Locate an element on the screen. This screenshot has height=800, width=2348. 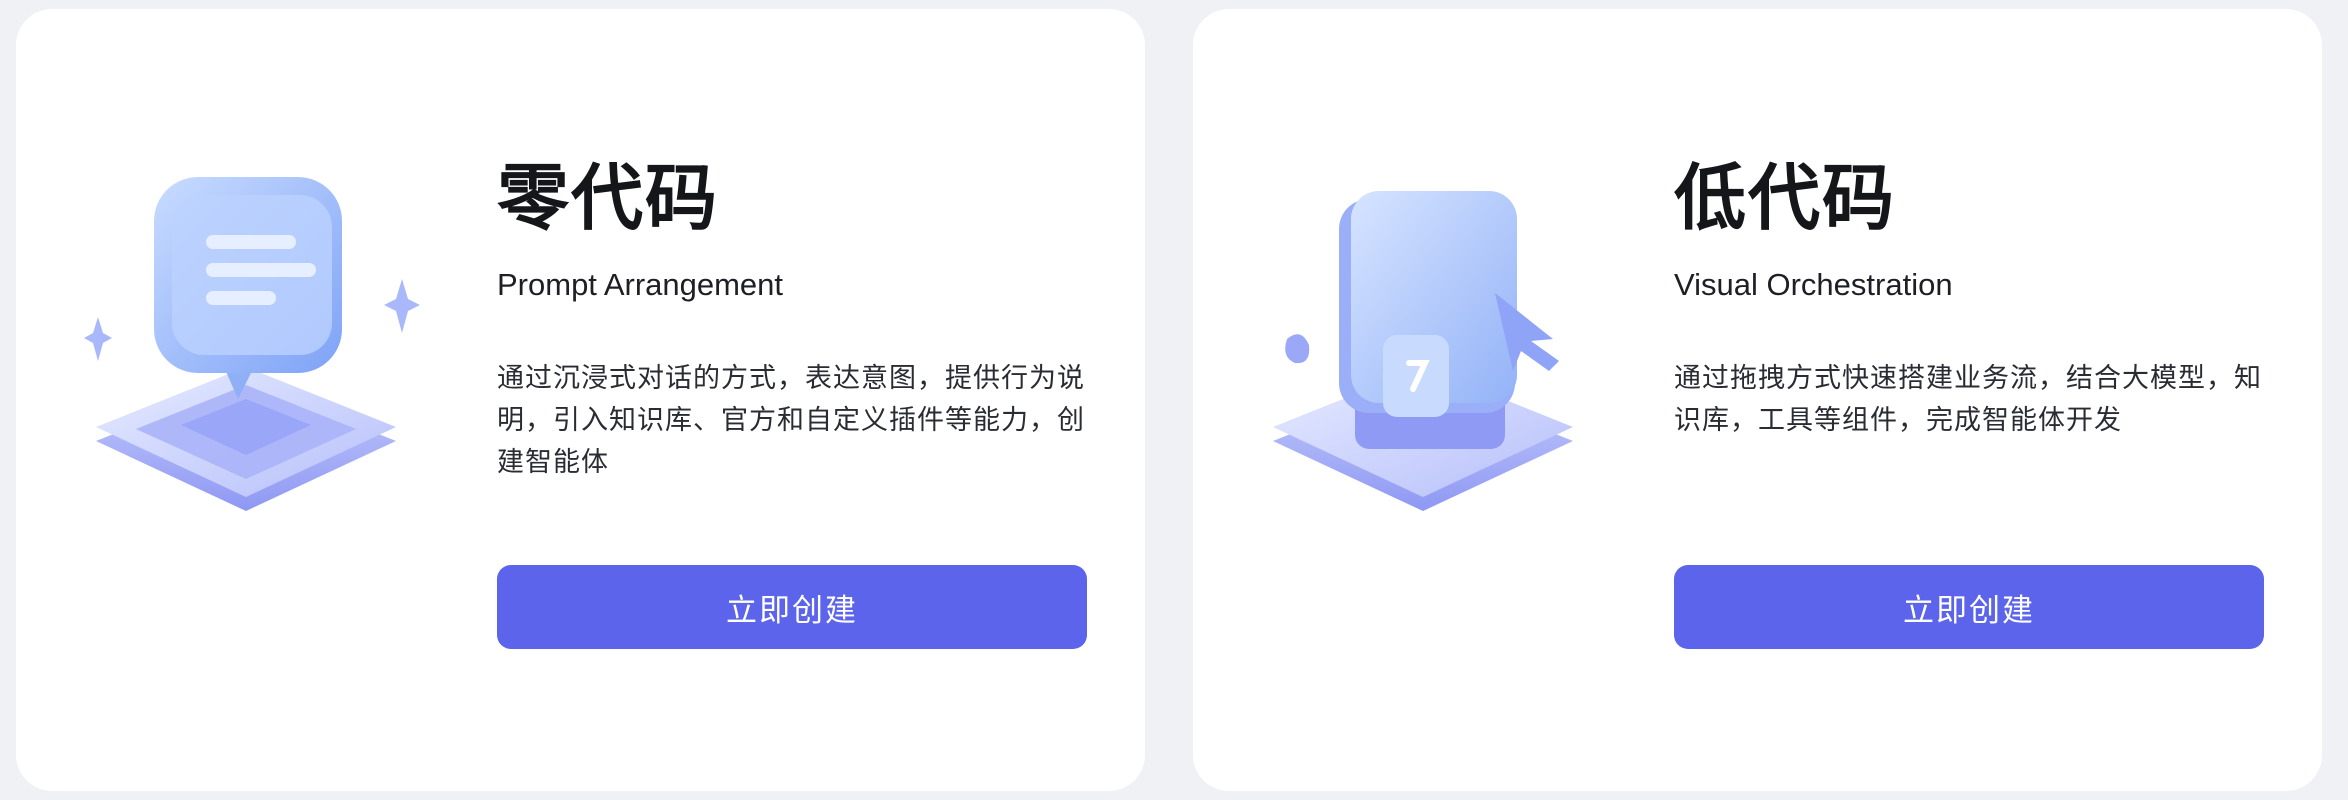
card-title: 零代码 is located at coordinates (608, 199).